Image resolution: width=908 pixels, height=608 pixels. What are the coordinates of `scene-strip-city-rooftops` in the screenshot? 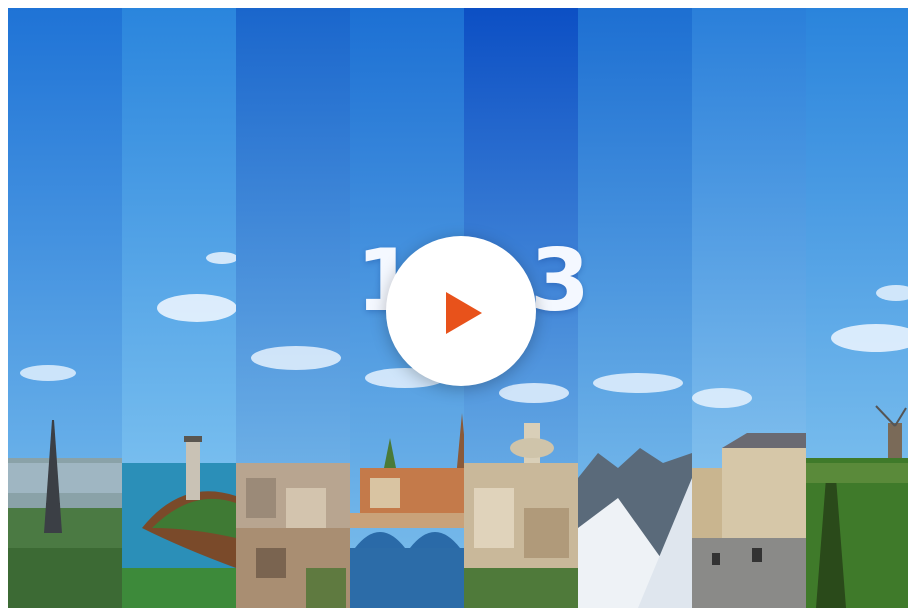 It's located at (293, 308).